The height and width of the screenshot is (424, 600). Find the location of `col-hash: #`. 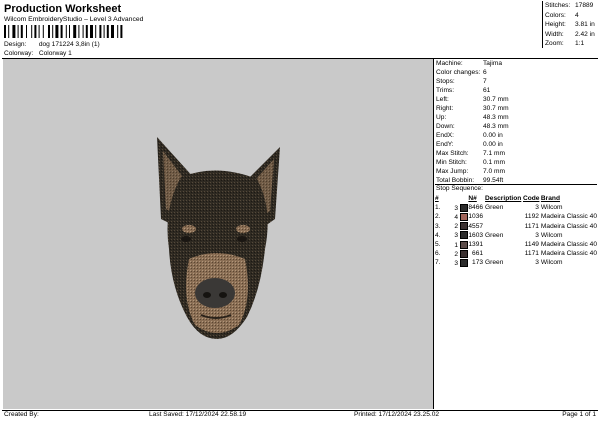

col-hash: # is located at coordinates (437, 199).